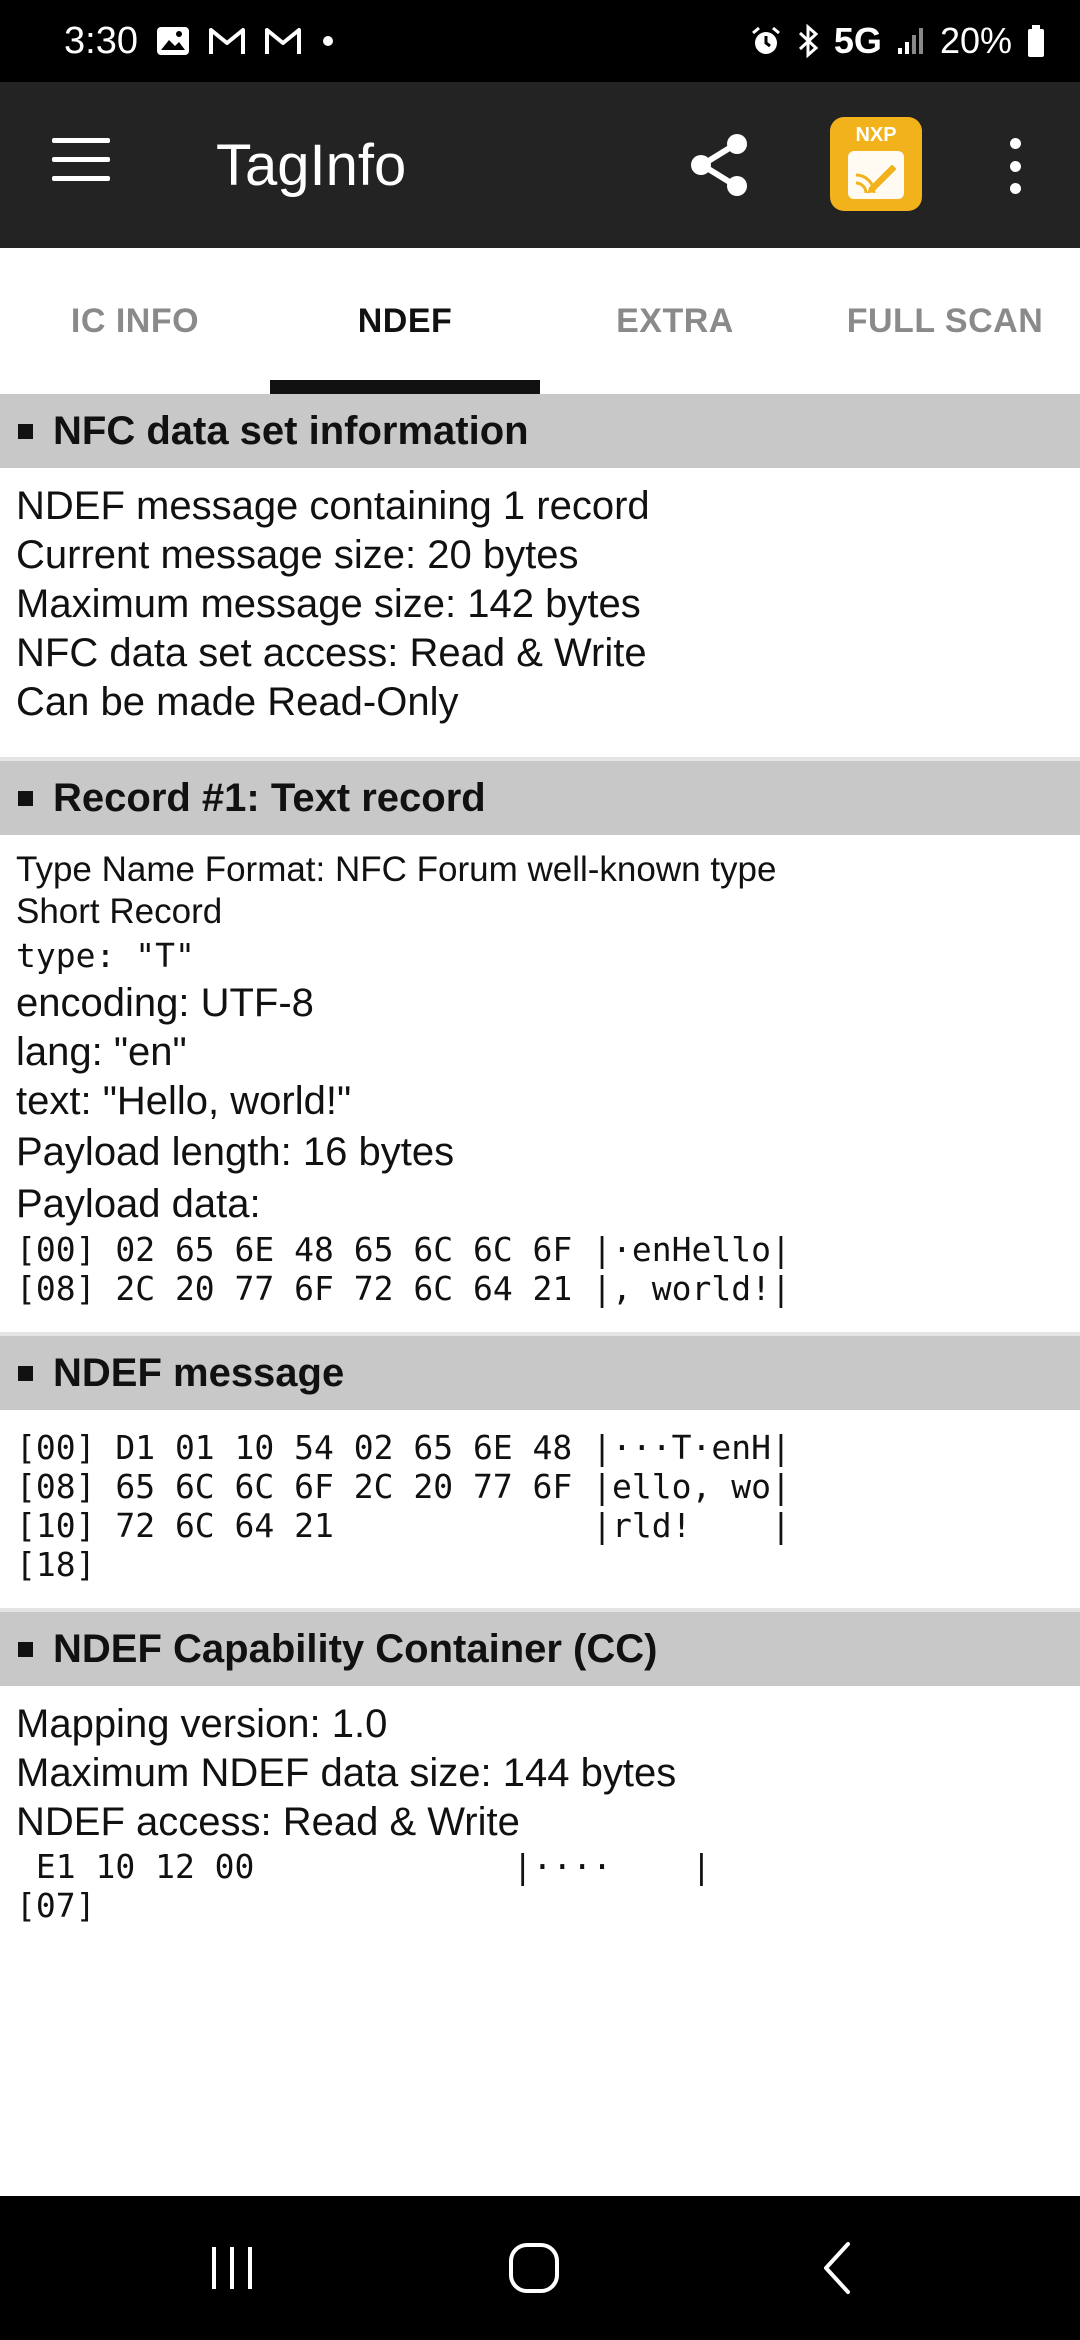  What do you see at coordinates (202, 1724) in the screenshot?
I see `cc-line: Mapping version: 1.0` at bounding box center [202, 1724].